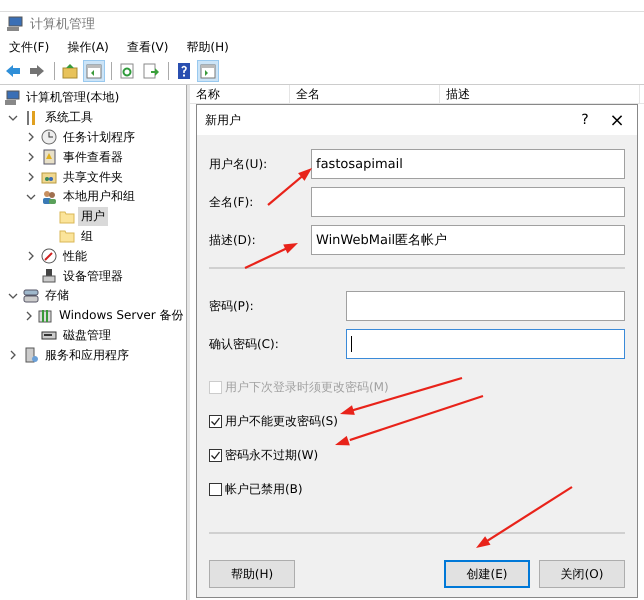 This screenshot has height=600, width=644. I want to click on help-button: 帮助(H), so click(252, 574).